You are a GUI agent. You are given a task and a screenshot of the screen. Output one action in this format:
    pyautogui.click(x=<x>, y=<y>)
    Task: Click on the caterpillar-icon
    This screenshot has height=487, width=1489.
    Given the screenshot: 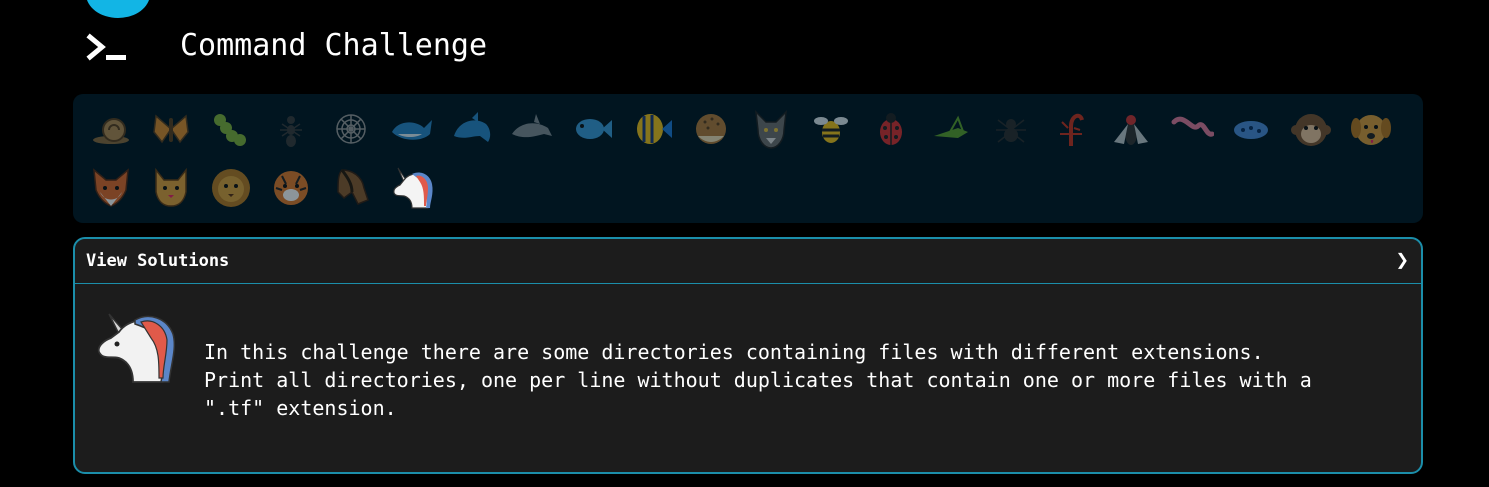 What is the action you would take?
    pyautogui.click(x=230, y=130)
    